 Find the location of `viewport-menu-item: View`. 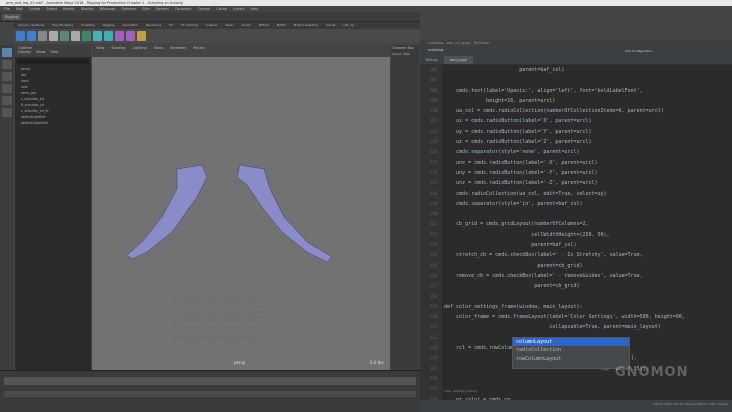

viewport-menu-item: View is located at coordinates (100, 51).